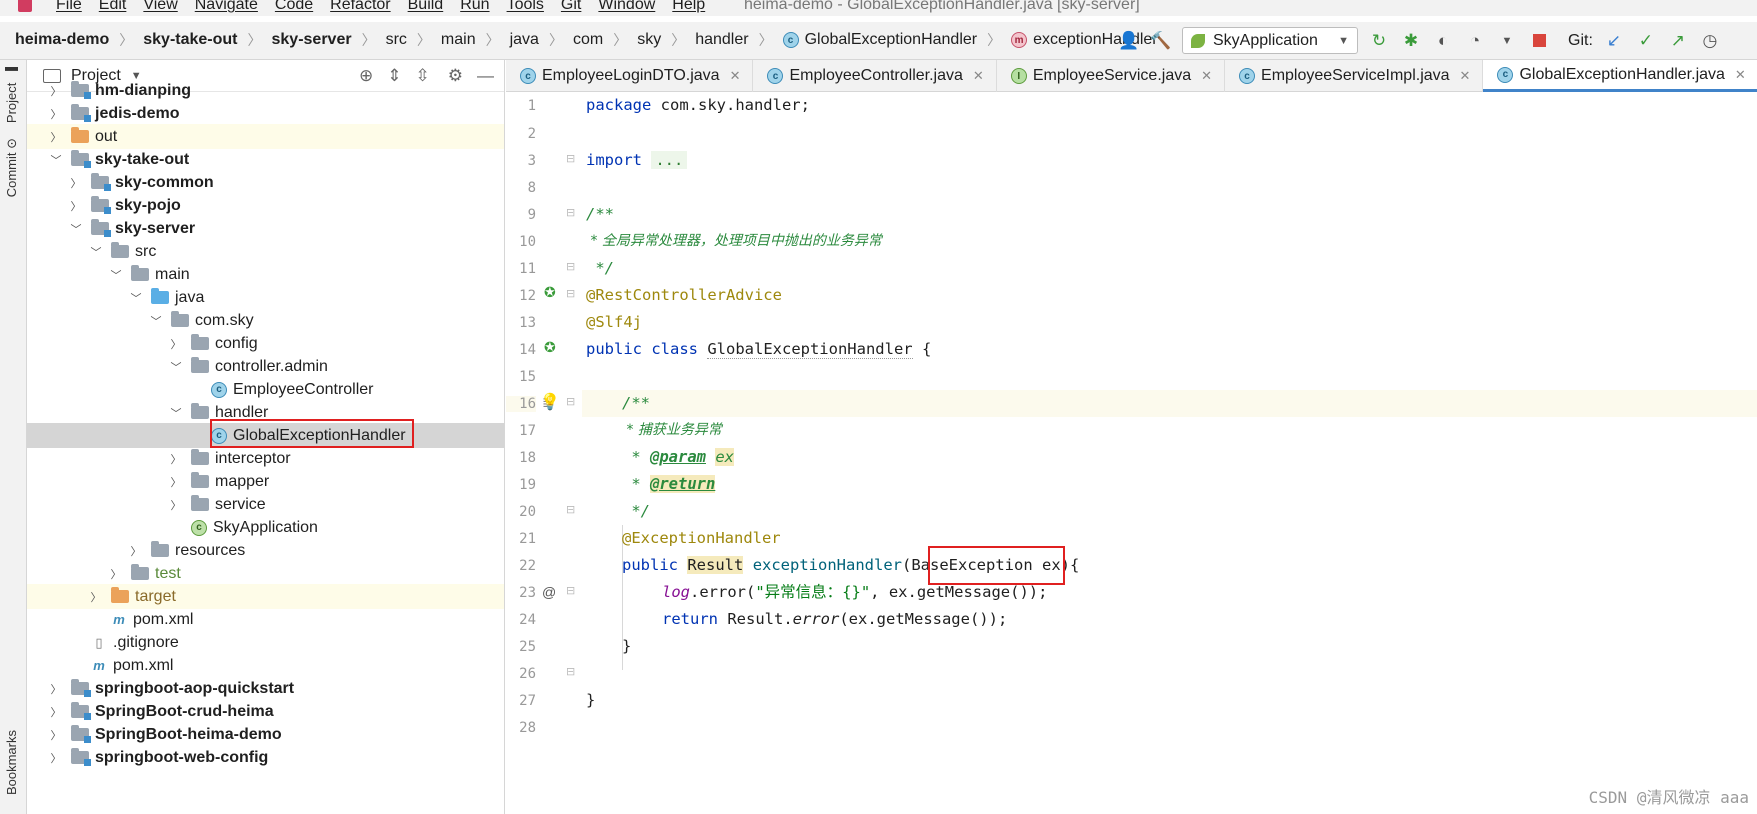 The width and height of the screenshot is (1757, 814). What do you see at coordinates (550, 401) in the screenshot?
I see `lightbulb-icon: 💡` at bounding box center [550, 401].